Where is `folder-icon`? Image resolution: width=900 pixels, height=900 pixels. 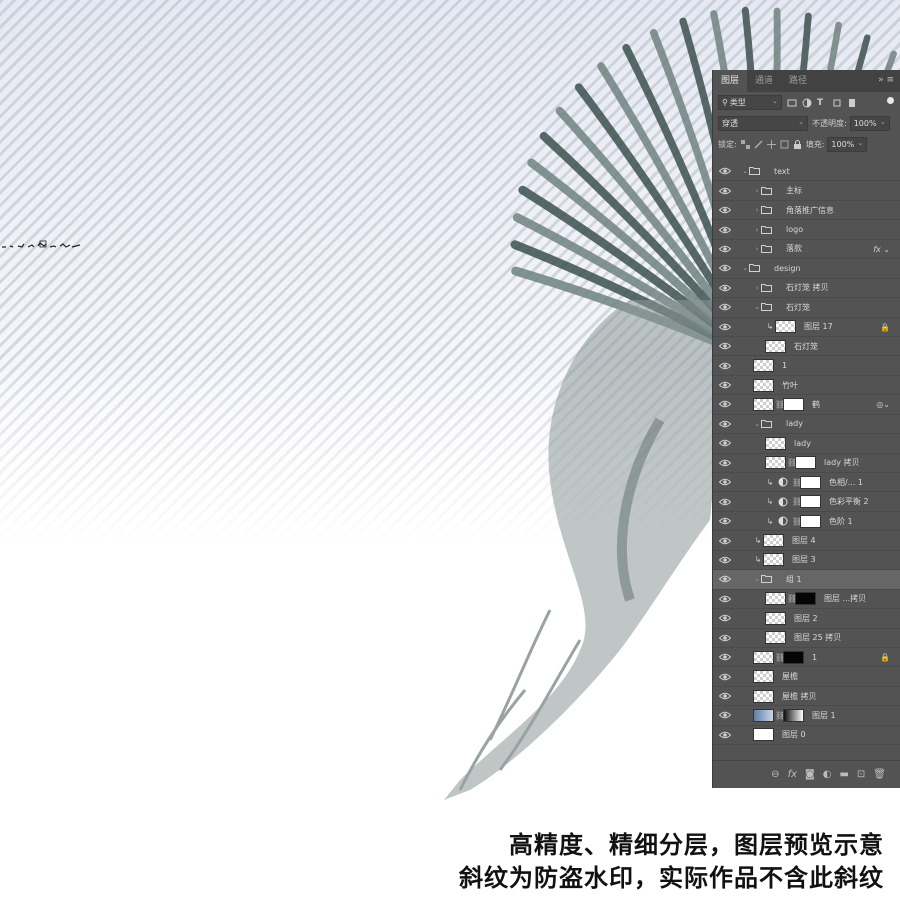
folder-icon is located at coordinates (766, 229).